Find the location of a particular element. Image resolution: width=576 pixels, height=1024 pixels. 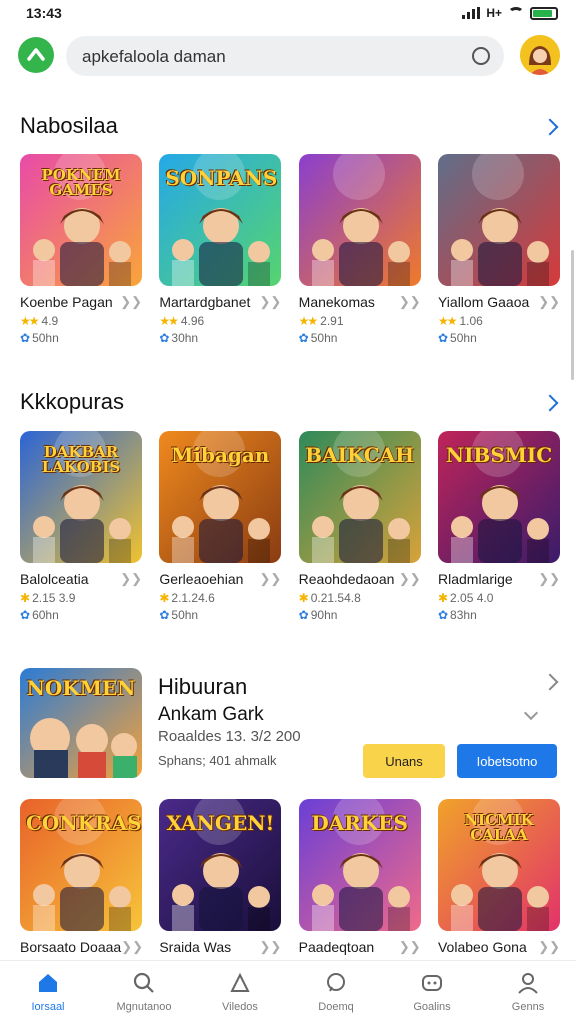

nav-item-3: Viledos is located at coordinates (240, 992).